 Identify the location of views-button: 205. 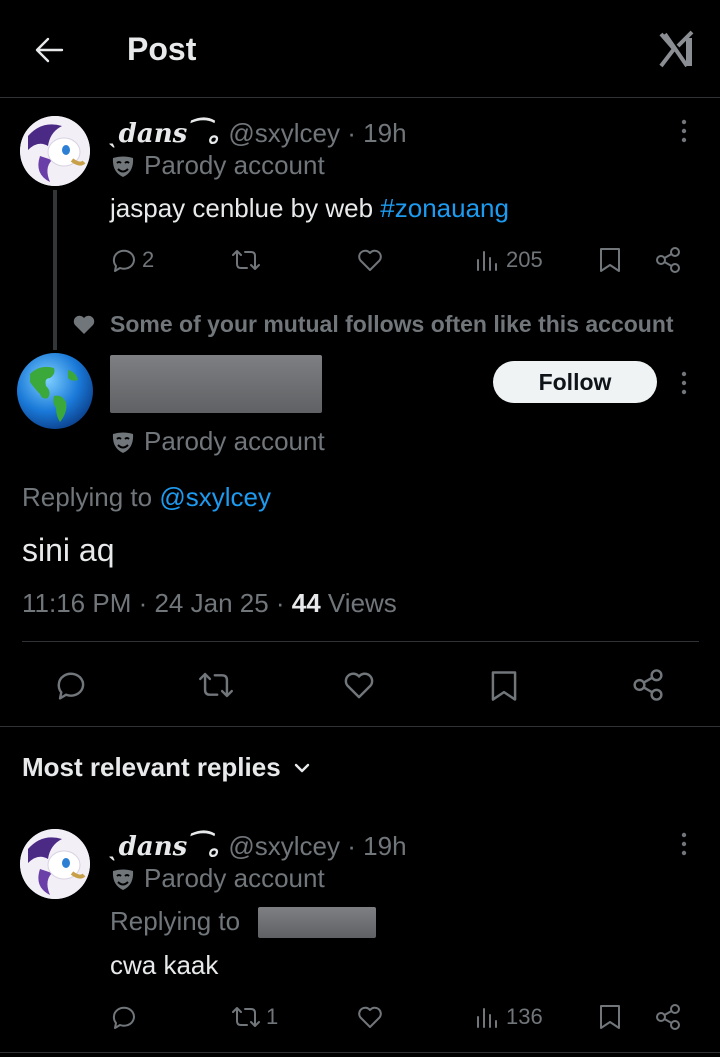
(508, 260).